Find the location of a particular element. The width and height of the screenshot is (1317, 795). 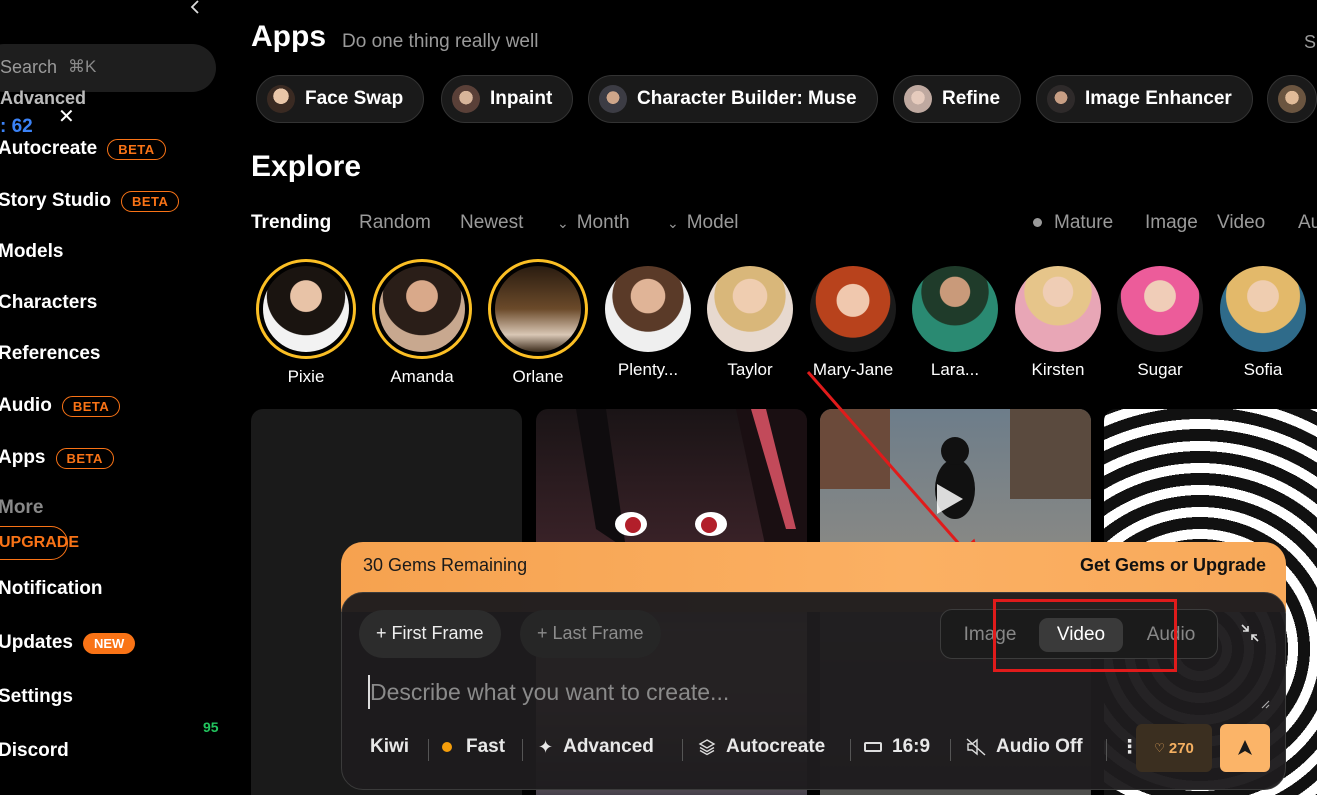

minimize-icon is located at coordinates (1250, 633).